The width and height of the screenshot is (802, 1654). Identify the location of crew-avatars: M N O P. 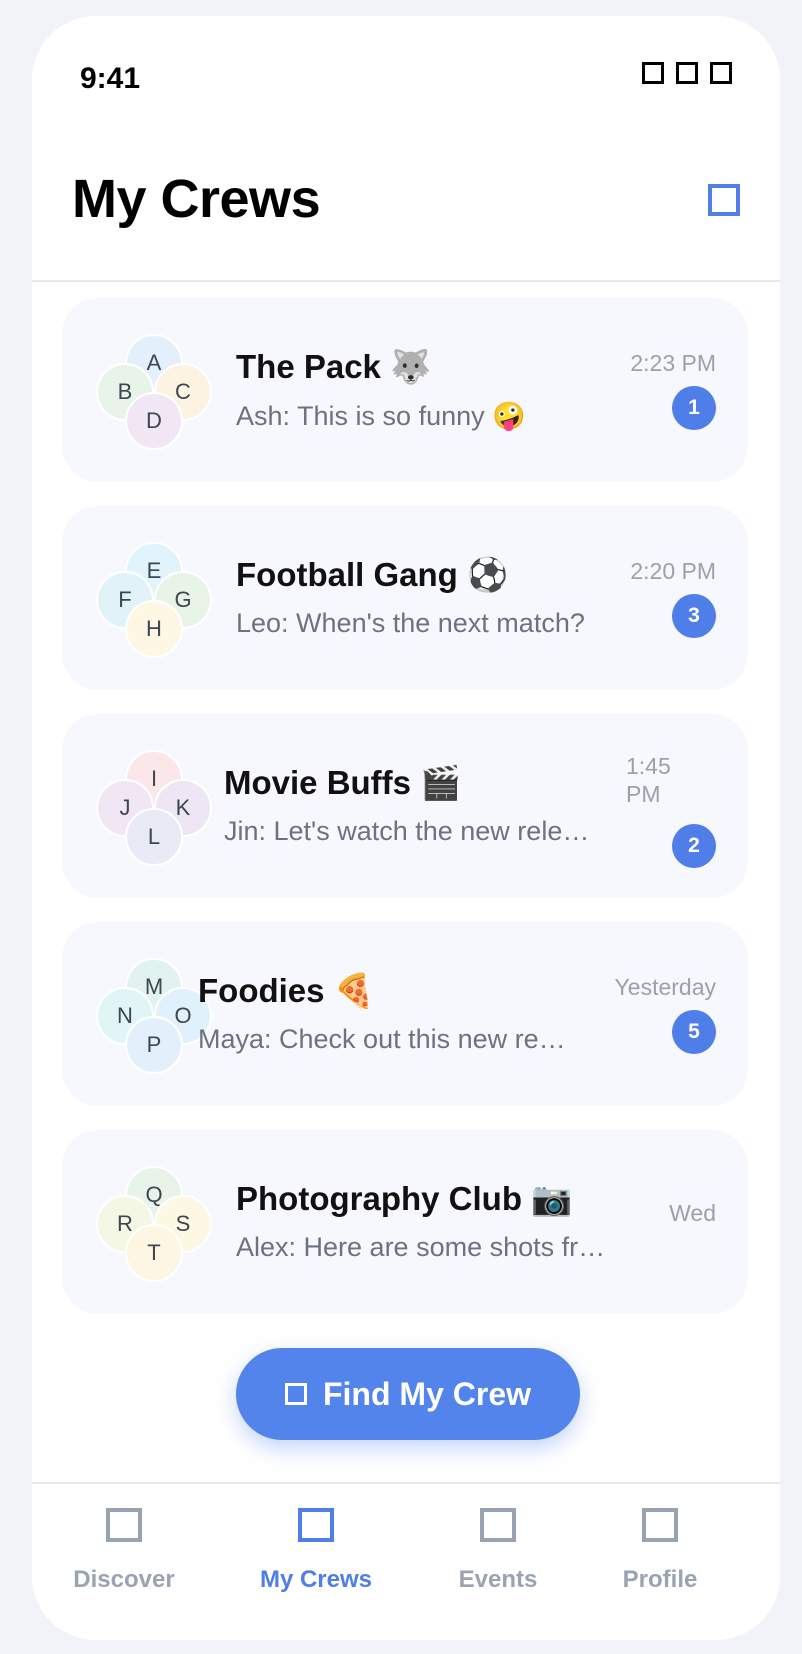
(154, 1016).